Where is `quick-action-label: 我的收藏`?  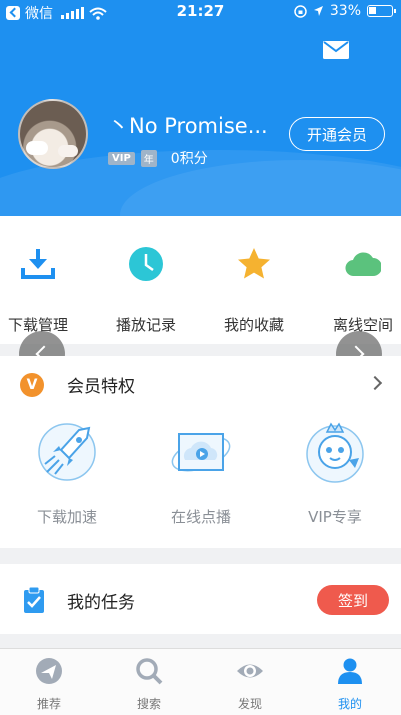 quick-action-label: 我的收藏 is located at coordinates (253, 325).